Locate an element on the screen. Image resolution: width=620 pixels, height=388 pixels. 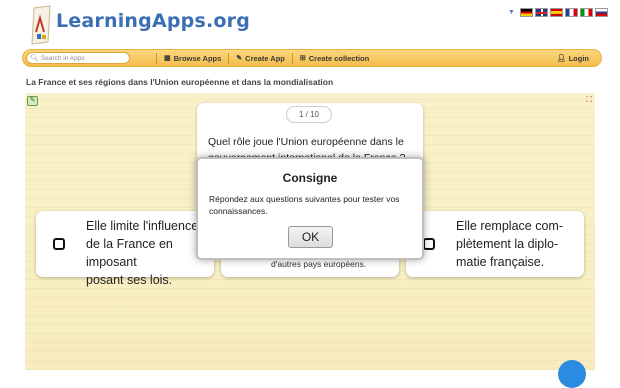
create-app-link: ✎ Create App is located at coordinates (260, 58).